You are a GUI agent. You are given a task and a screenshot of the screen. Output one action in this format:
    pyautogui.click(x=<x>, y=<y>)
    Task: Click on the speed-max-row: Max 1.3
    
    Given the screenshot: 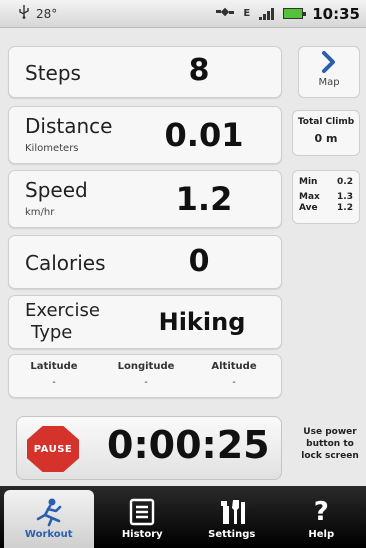 What is the action you would take?
    pyautogui.click(x=326, y=197)
    